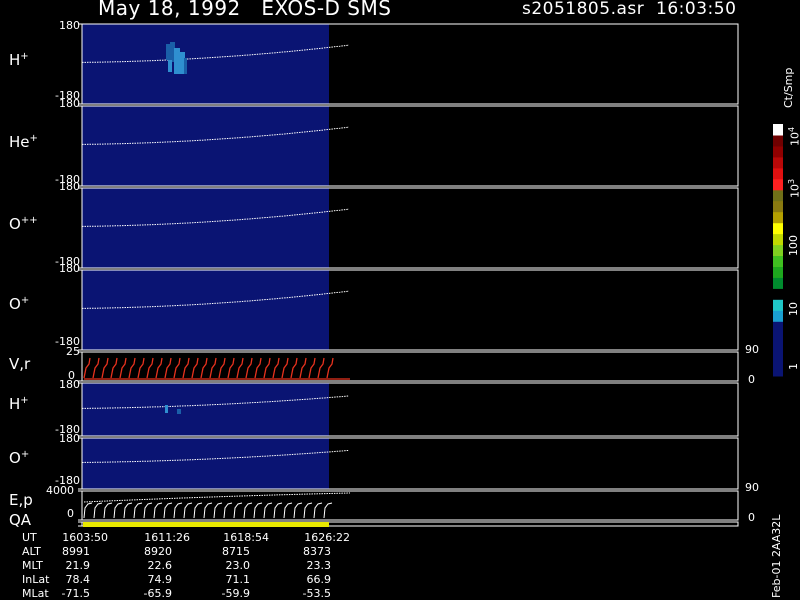 This screenshot has height=600, width=800. I want to click on panel-fill-hplus, so click(205, 64).